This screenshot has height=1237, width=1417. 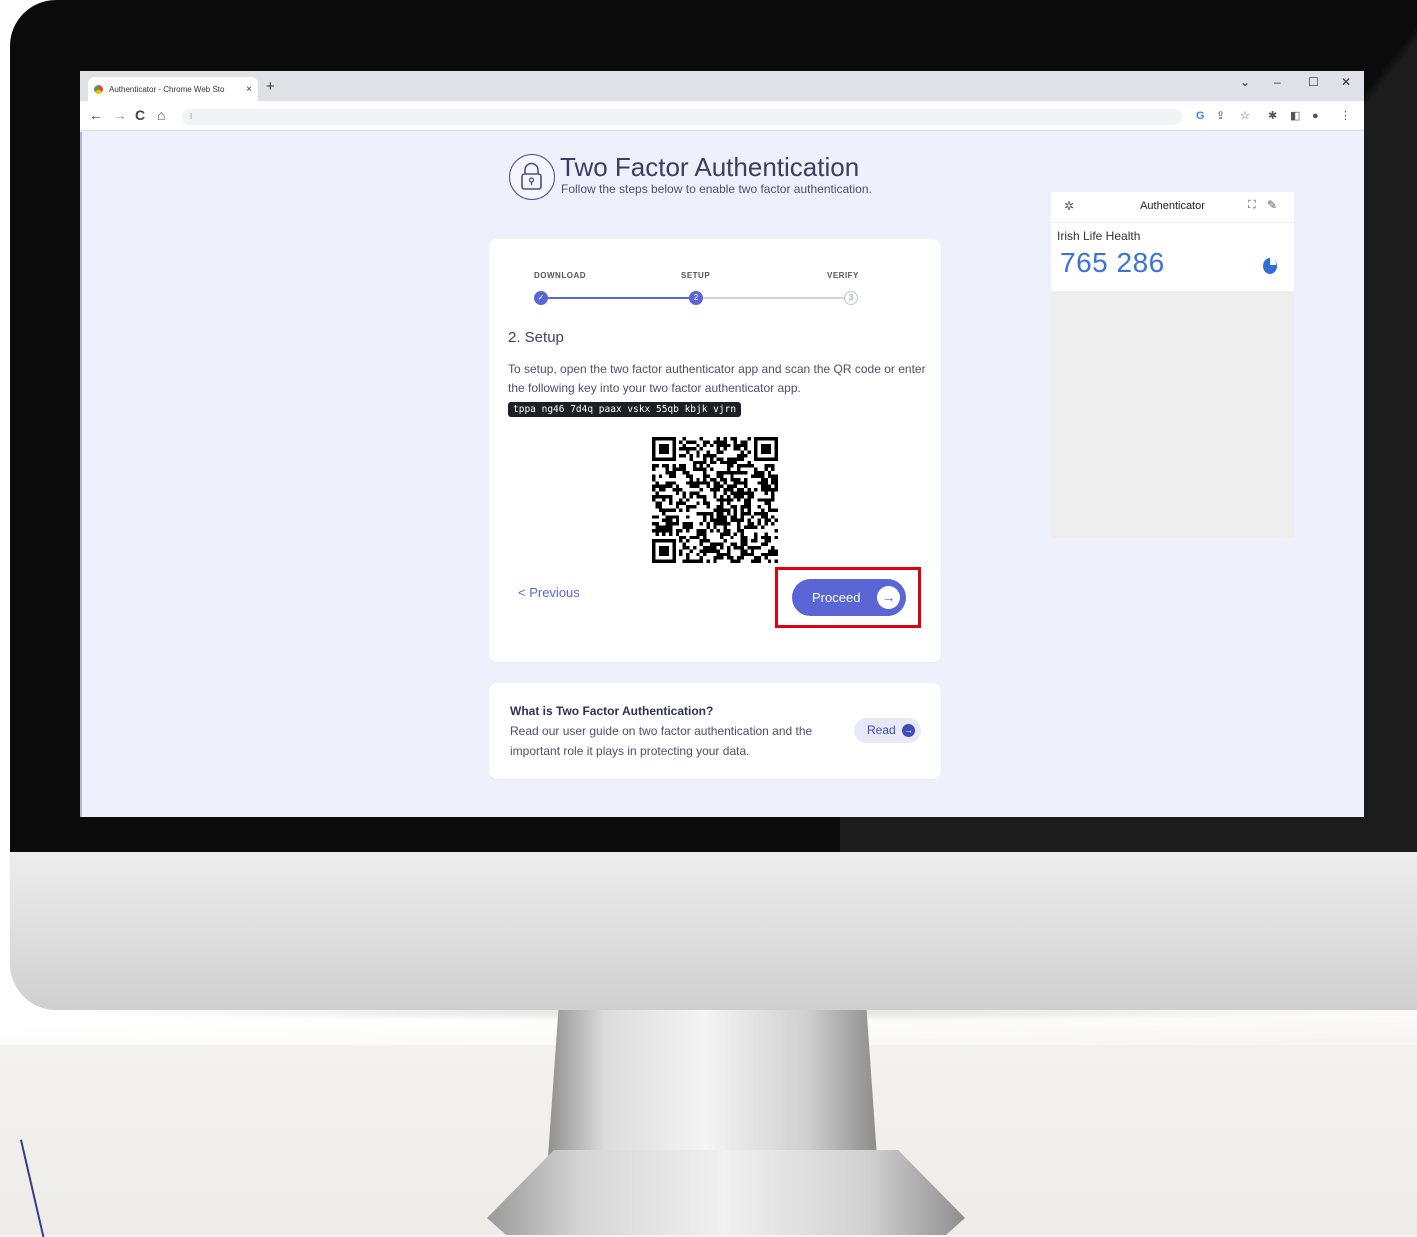 What do you see at coordinates (1272, 116) in the screenshot?
I see `extensions-puzzle-icon: ✱` at bounding box center [1272, 116].